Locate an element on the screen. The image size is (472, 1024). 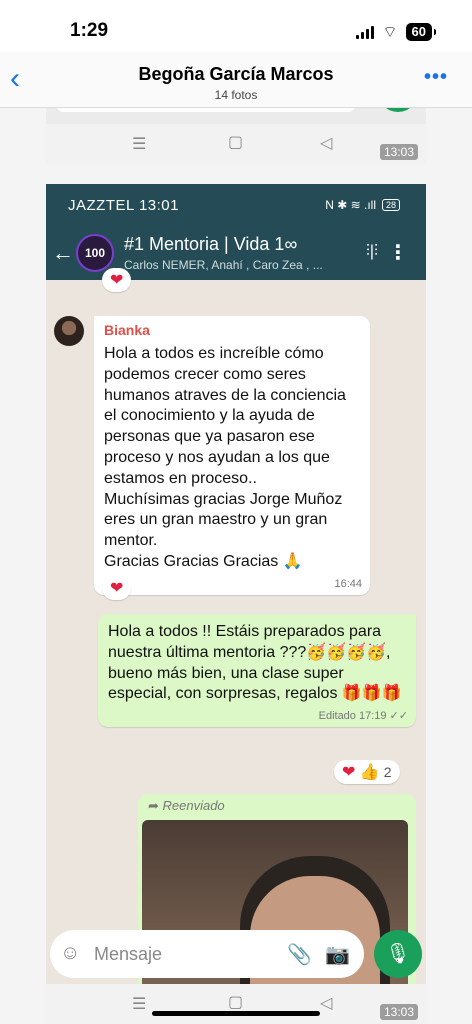
camera-icon: 📷 is located at coordinates (337, 954).